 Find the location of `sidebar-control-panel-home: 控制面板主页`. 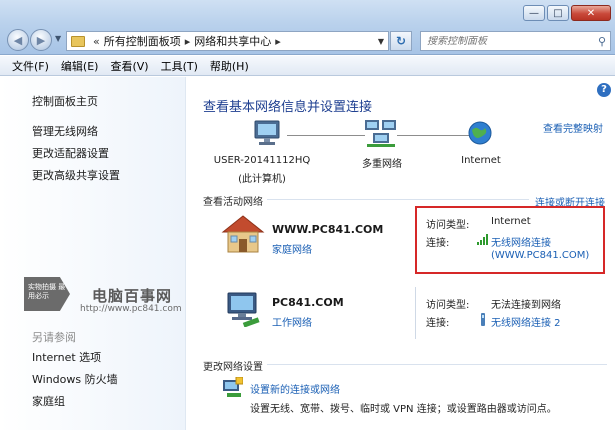

sidebar-control-panel-home: 控制面板主页 is located at coordinates (65, 101).